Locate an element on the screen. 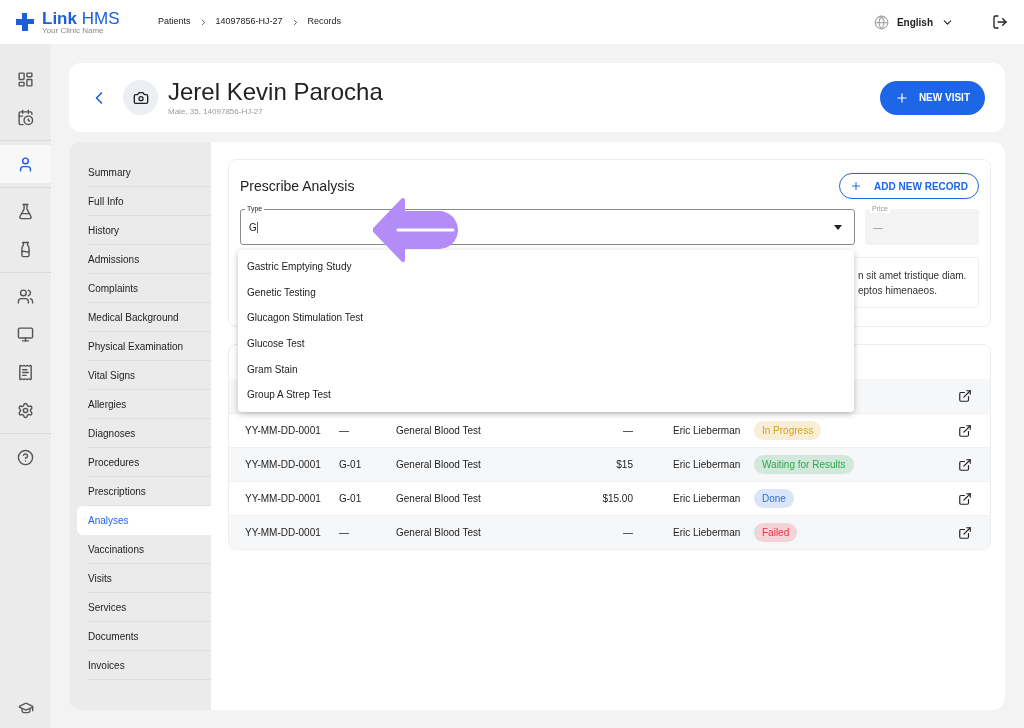  brand-subtitle: Your Clinic Name is located at coordinates (73, 30).